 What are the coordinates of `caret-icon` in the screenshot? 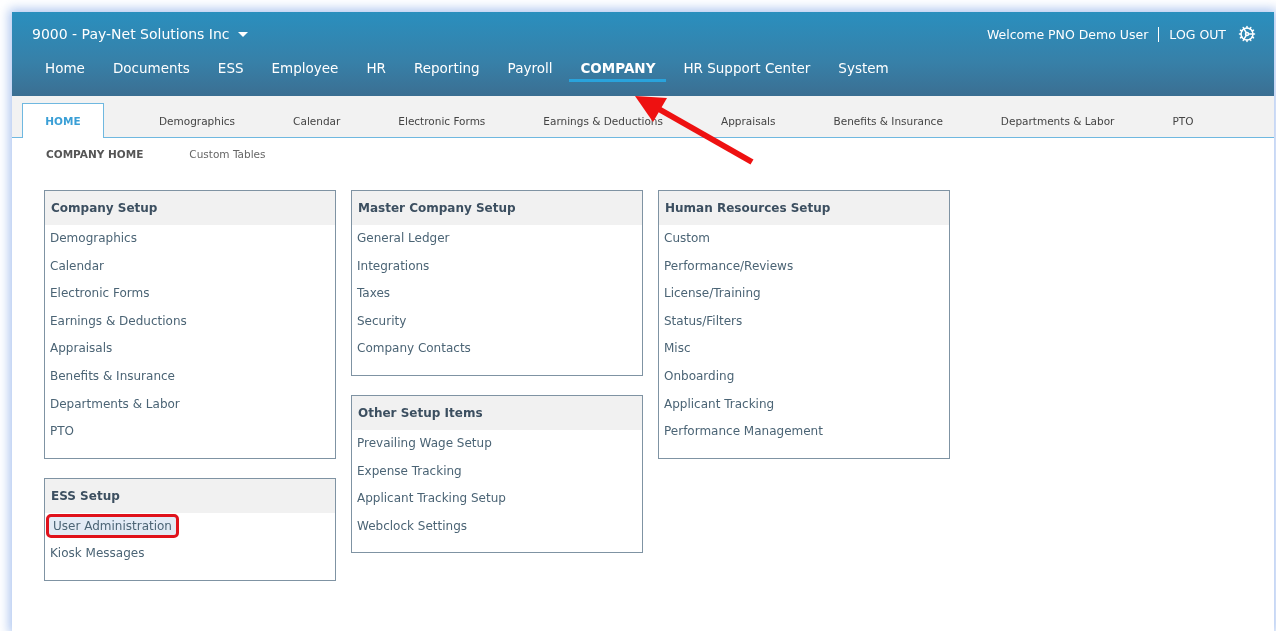 It's located at (242, 34).